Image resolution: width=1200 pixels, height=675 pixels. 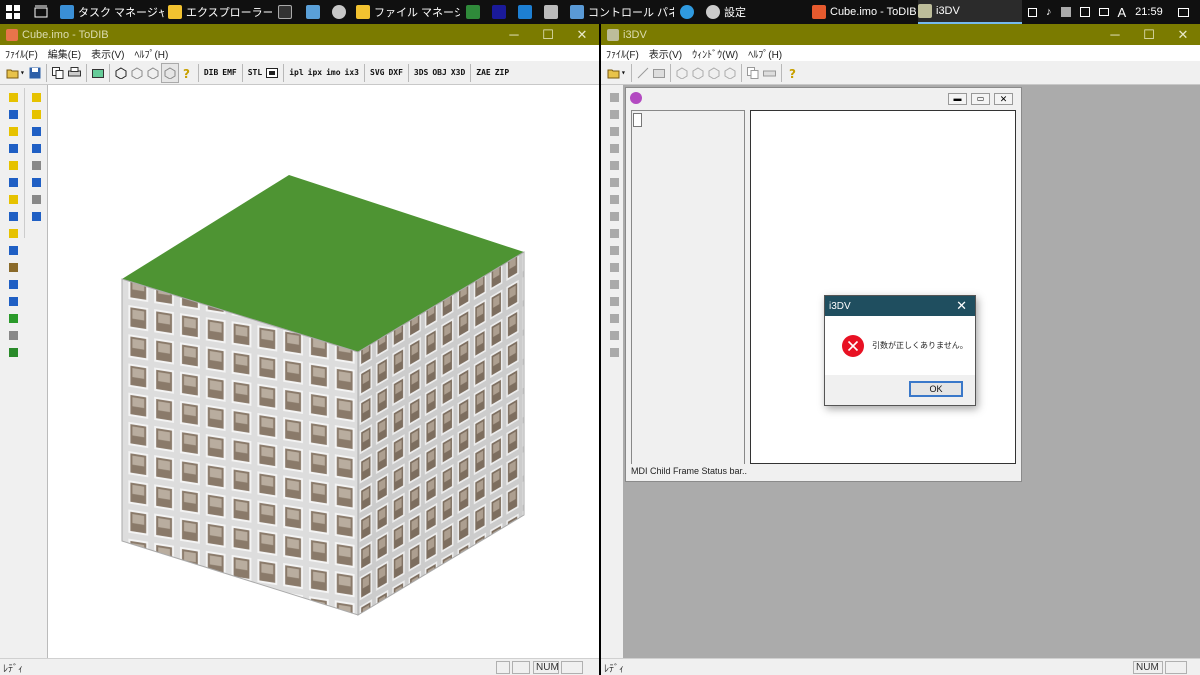 What do you see at coordinates (272, 73) in the screenshot?
I see `stl-view-button` at bounding box center [272, 73].